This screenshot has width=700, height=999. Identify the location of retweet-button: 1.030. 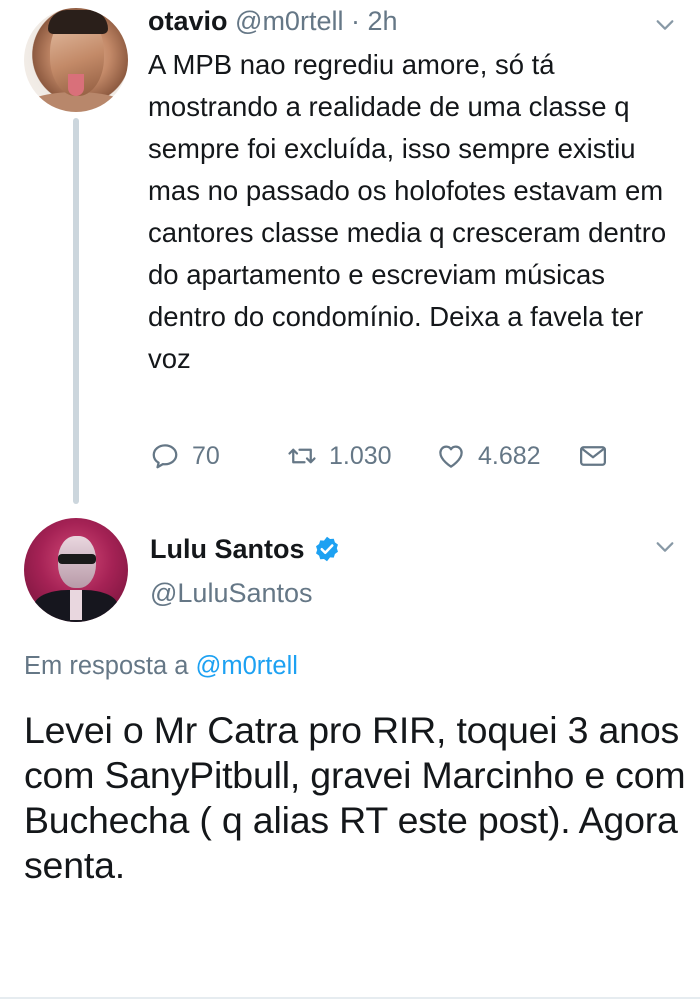
(339, 456).